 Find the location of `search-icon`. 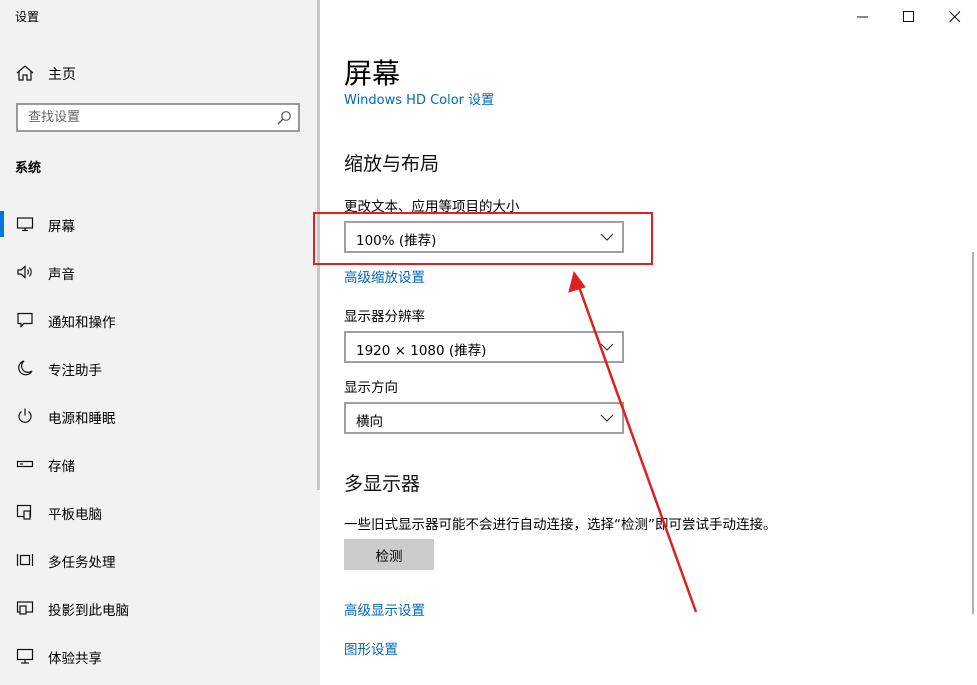

search-icon is located at coordinates (284, 118).